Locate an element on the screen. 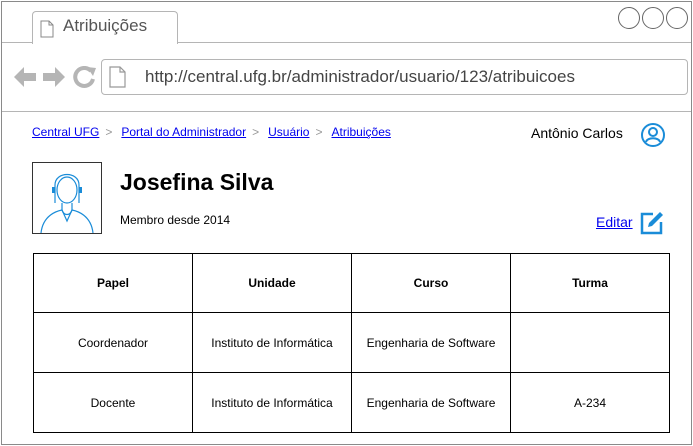 Image resolution: width=693 pixels, height=446 pixels. column-header-unidade: Unidade is located at coordinates (272, 283).